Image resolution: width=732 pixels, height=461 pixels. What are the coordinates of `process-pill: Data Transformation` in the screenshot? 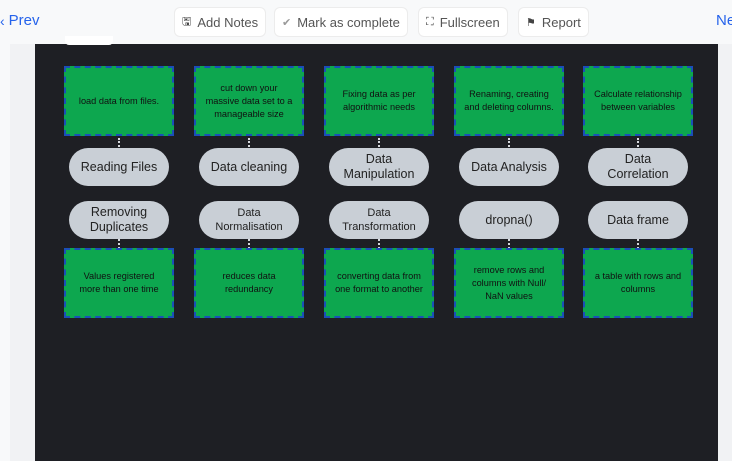 It's located at (379, 220).